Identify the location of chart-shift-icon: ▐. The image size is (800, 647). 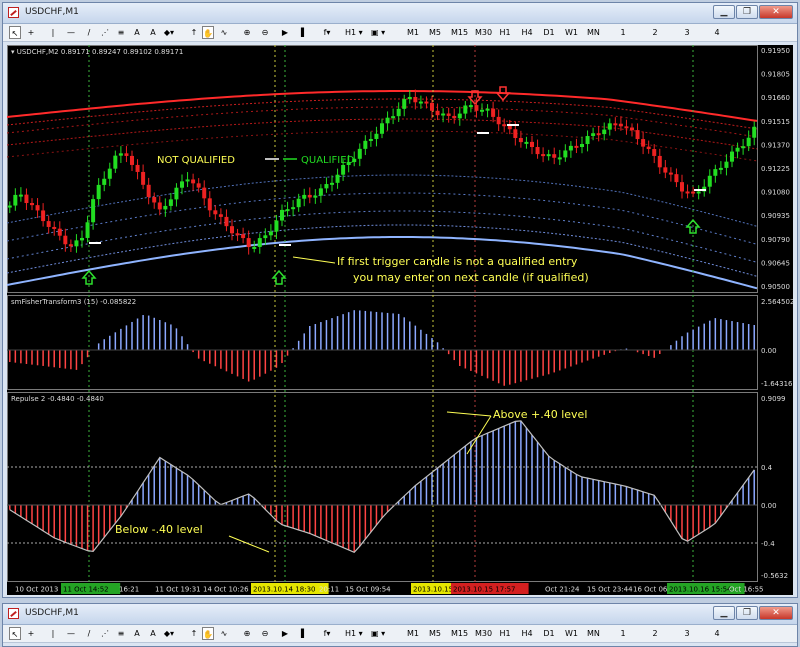
(301, 32).